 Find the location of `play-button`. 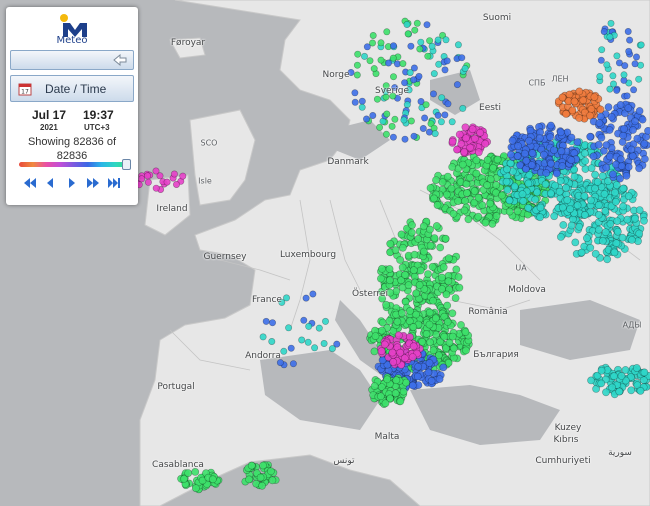

play-button is located at coordinates (72, 183).